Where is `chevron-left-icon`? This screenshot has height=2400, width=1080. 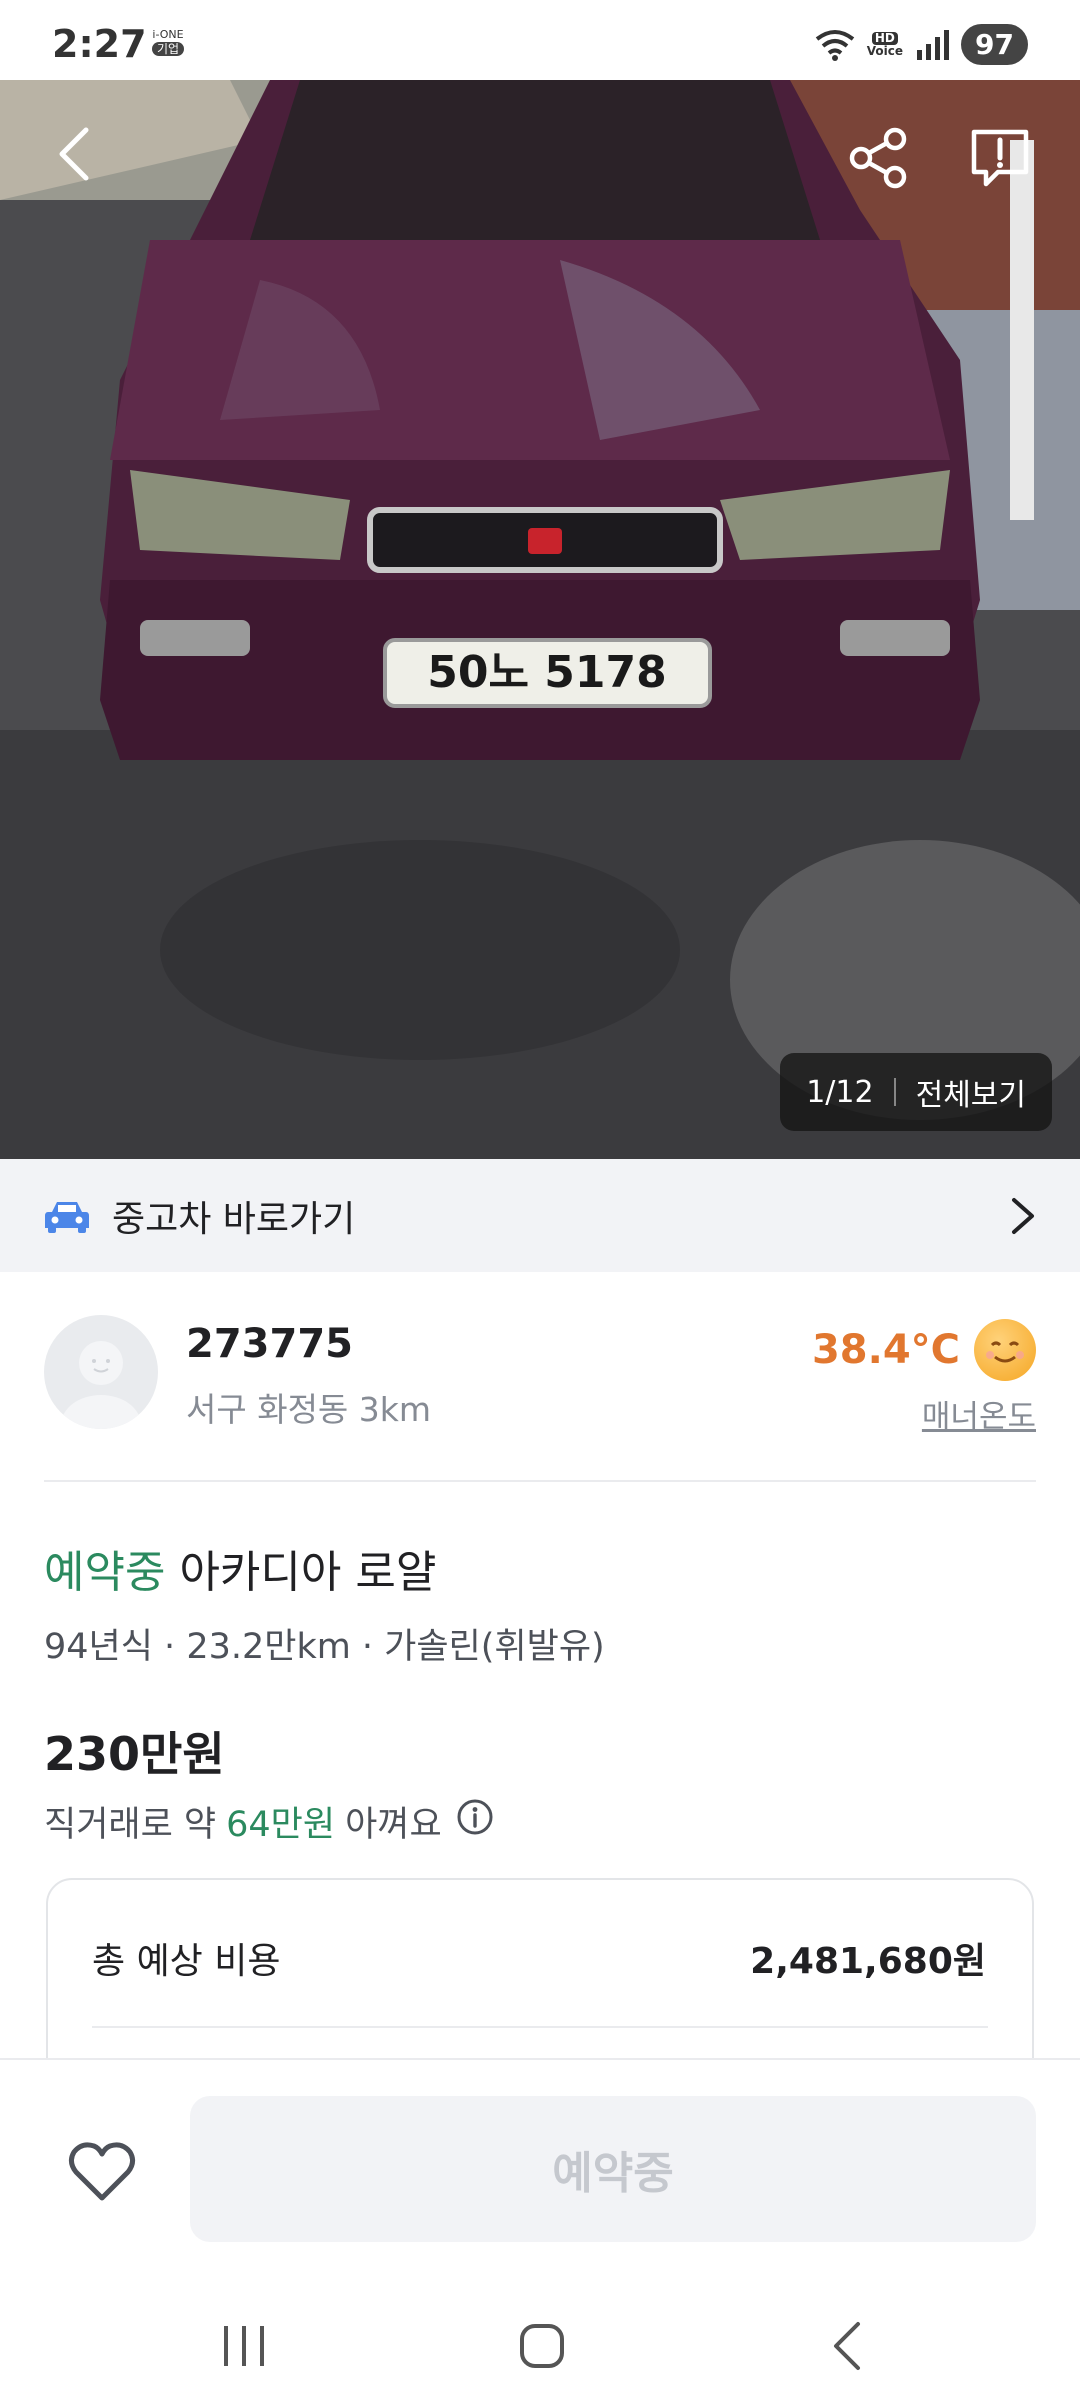
chevron-left-icon is located at coordinates (74, 154).